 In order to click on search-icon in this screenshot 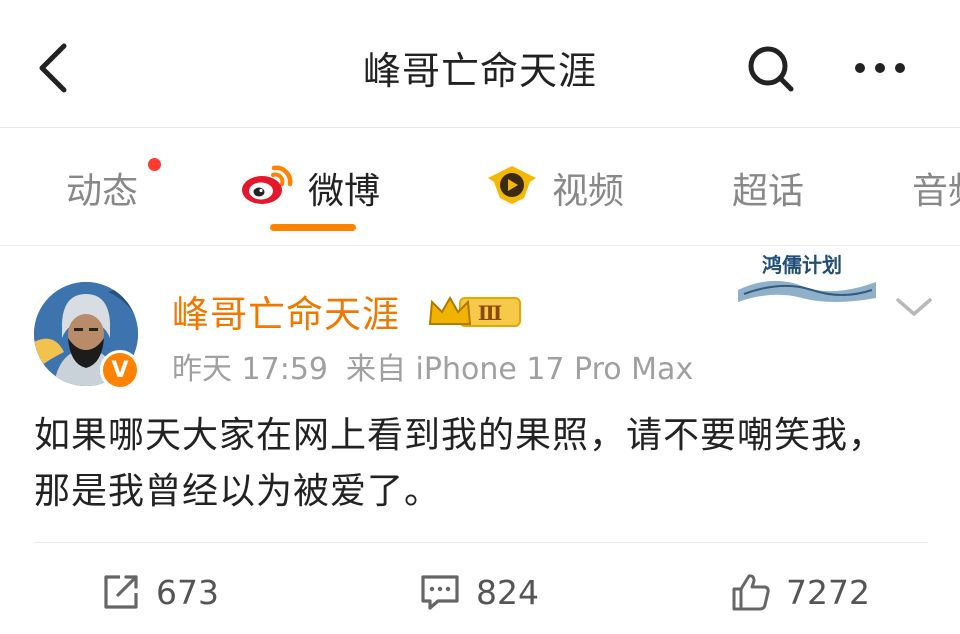, I will do `click(771, 69)`.